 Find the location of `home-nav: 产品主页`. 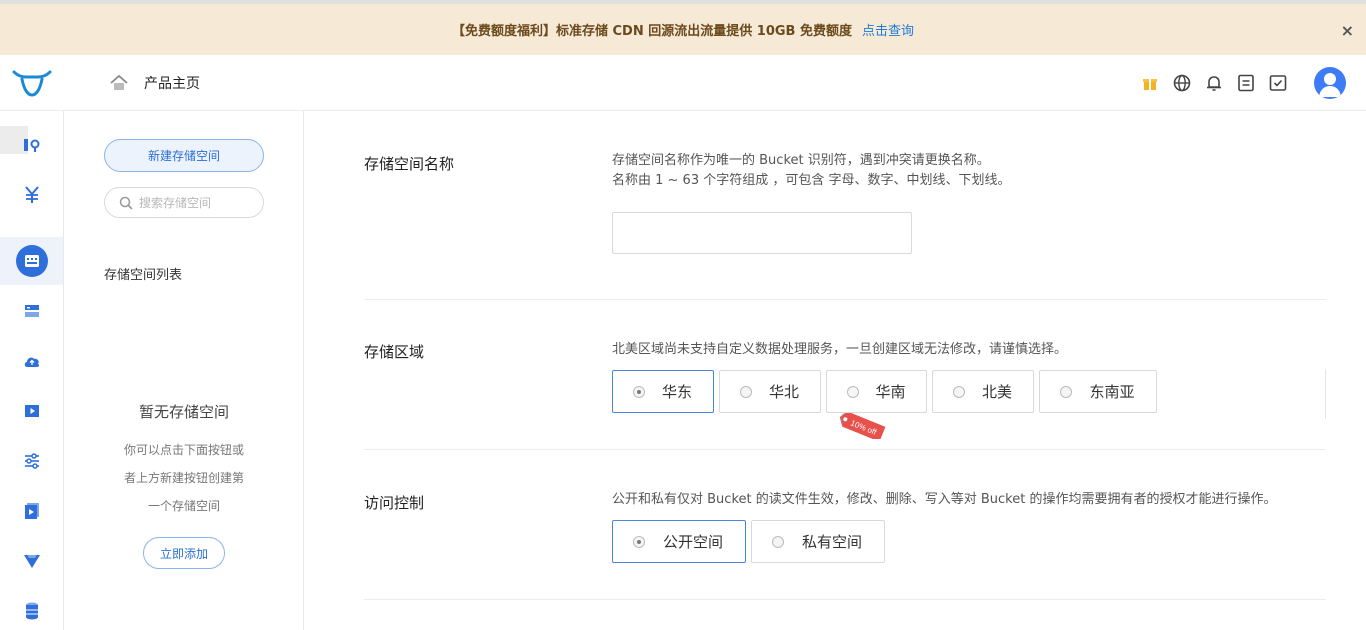

home-nav: 产品主页 is located at coordinates (155, 83).